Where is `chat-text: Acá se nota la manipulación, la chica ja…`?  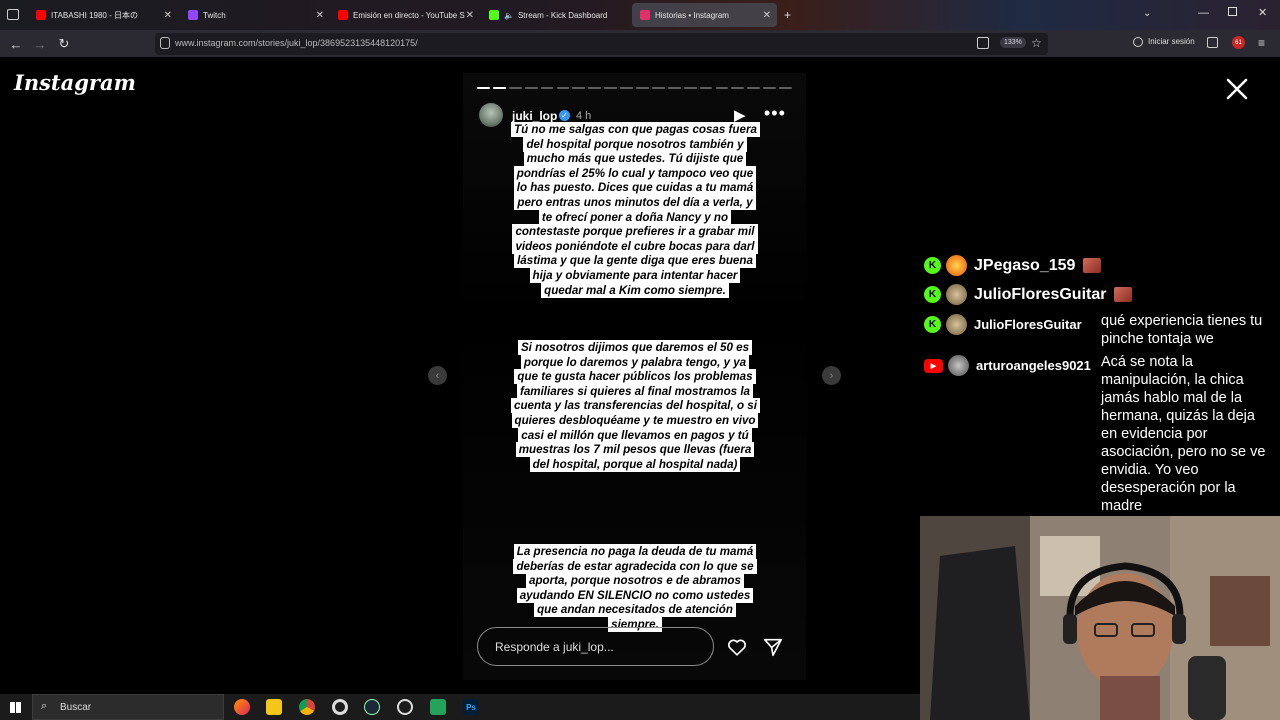 chat-text: Acá se nota la manipulación, la chica ja… is located at coordinates (1183, 434).